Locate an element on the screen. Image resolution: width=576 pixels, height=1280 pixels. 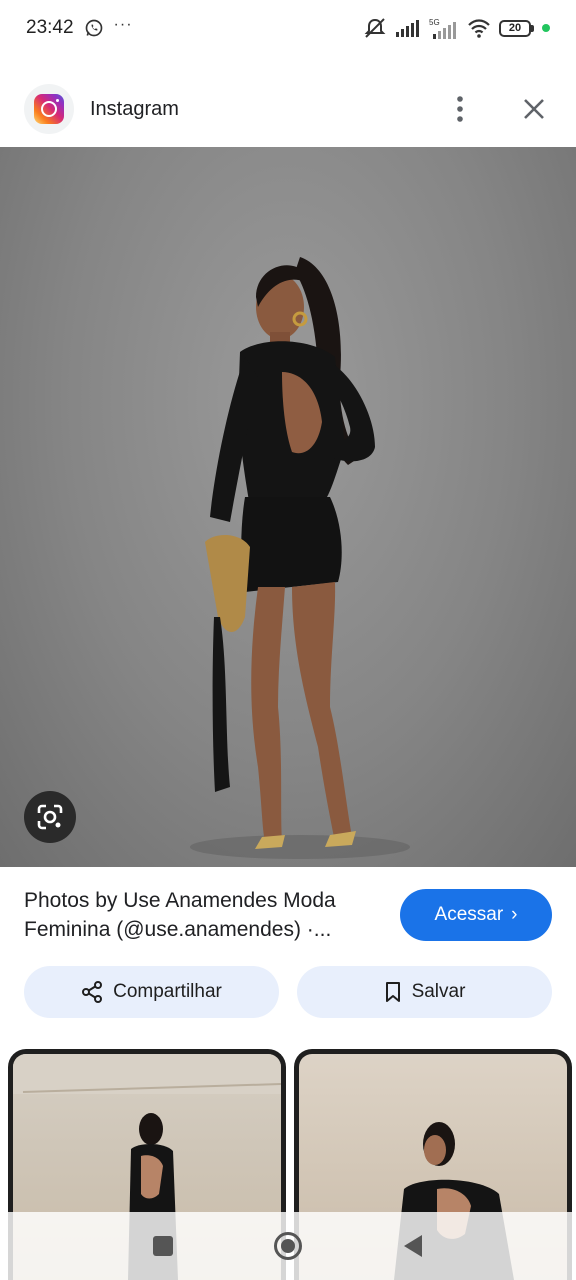
more-vert-icon is located at coordinates (460, 109).